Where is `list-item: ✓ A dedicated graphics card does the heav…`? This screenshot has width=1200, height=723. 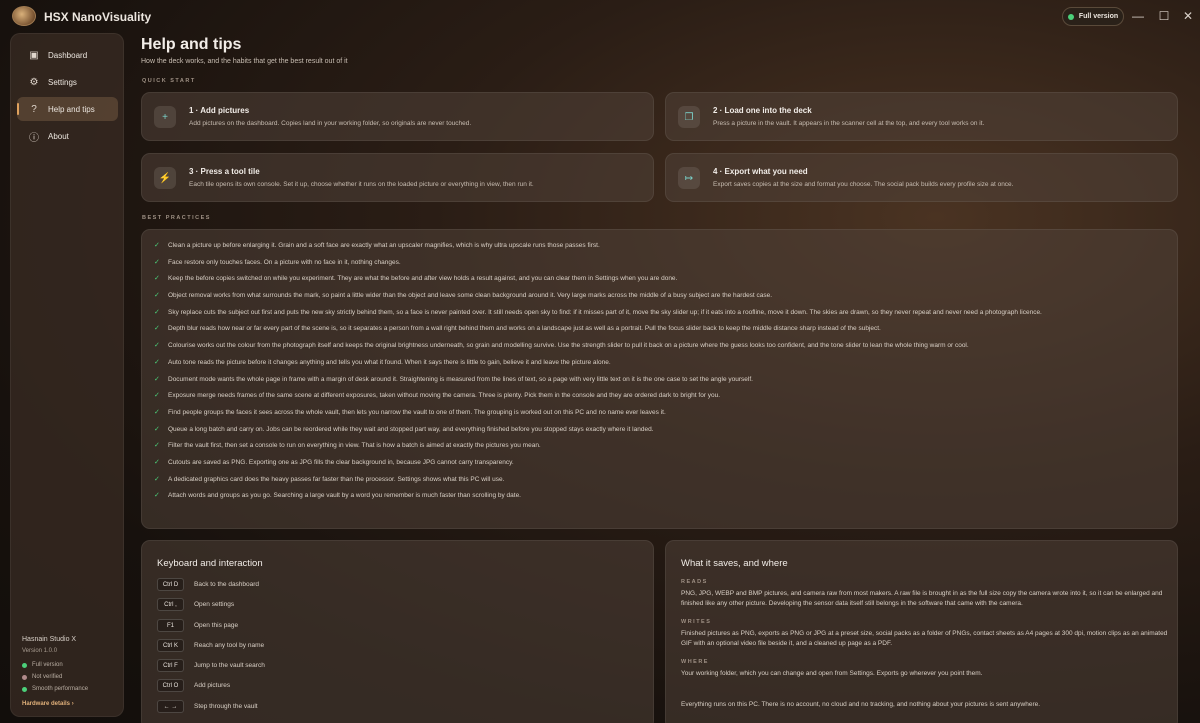
list-item: ✓ A dedicated graphics card does the heav… is located at coordinates (329, 479).